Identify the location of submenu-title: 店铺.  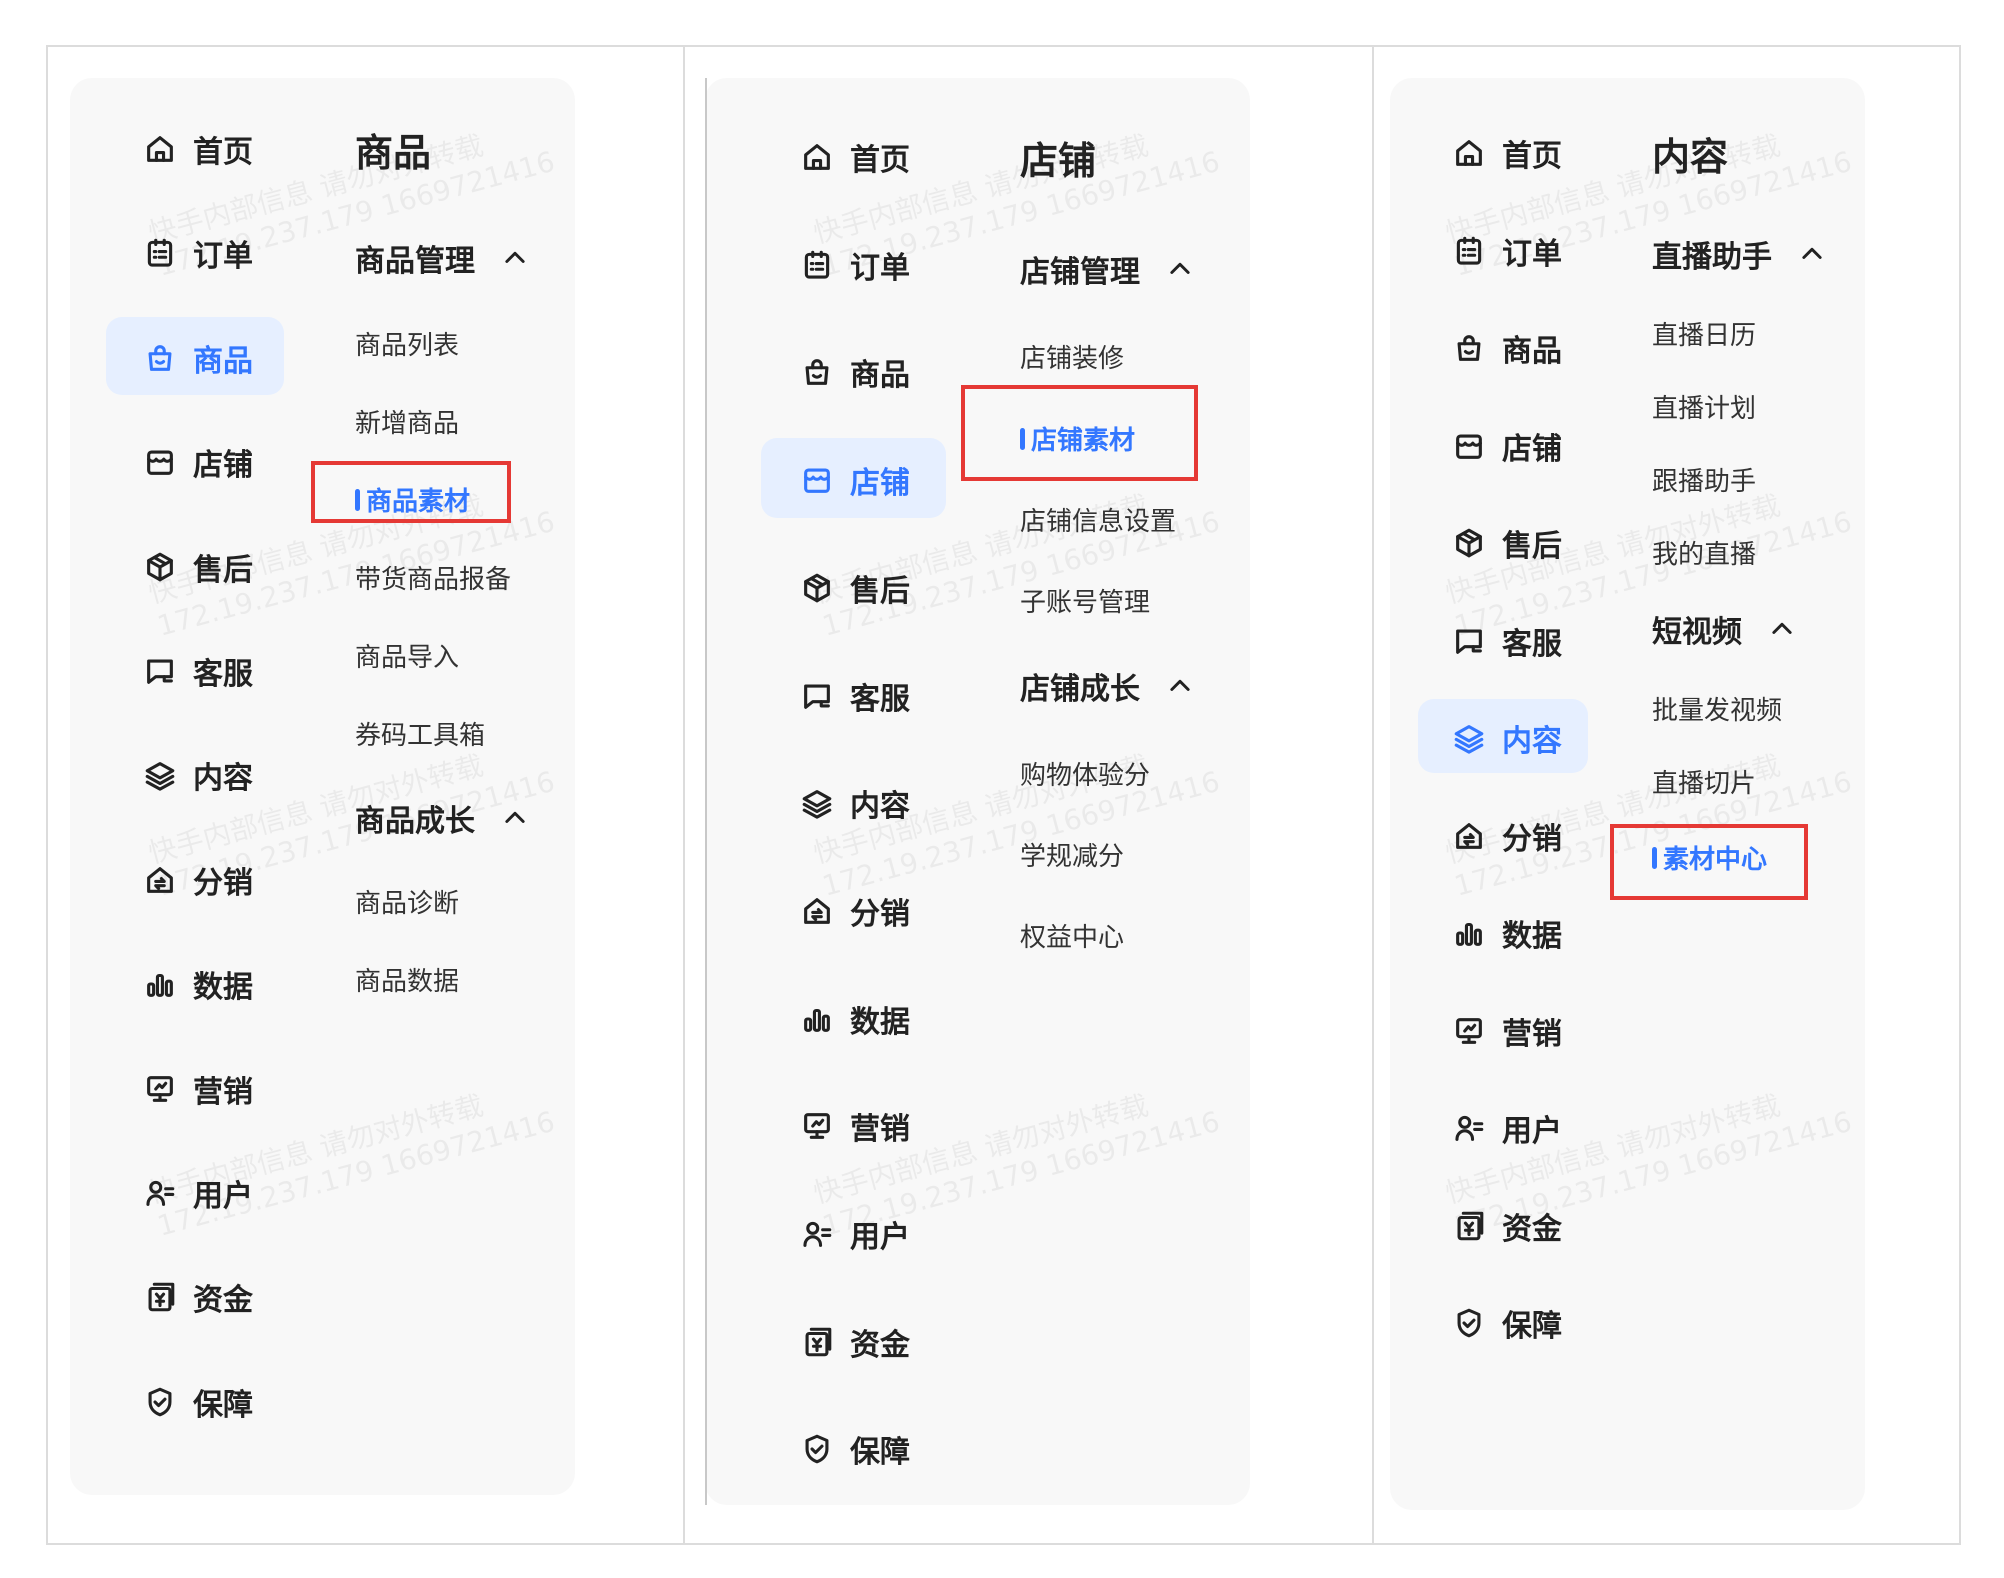
(1058, 161).